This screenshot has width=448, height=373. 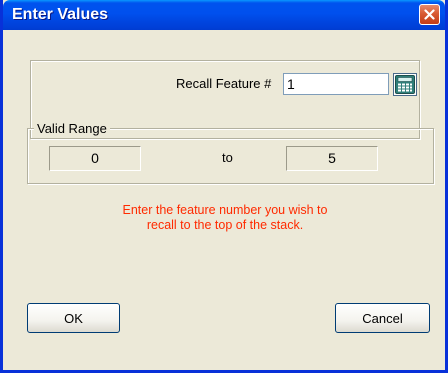 I want to click on close-icon, so click(x=429, y=14).